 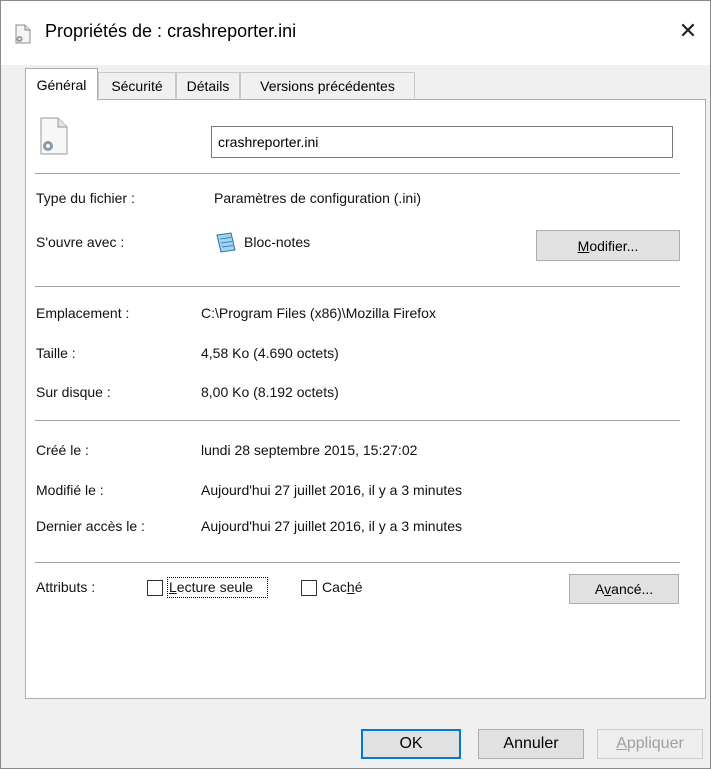 I want to click on file-type-label: Type du fichier :, so click(x=85, y=198).